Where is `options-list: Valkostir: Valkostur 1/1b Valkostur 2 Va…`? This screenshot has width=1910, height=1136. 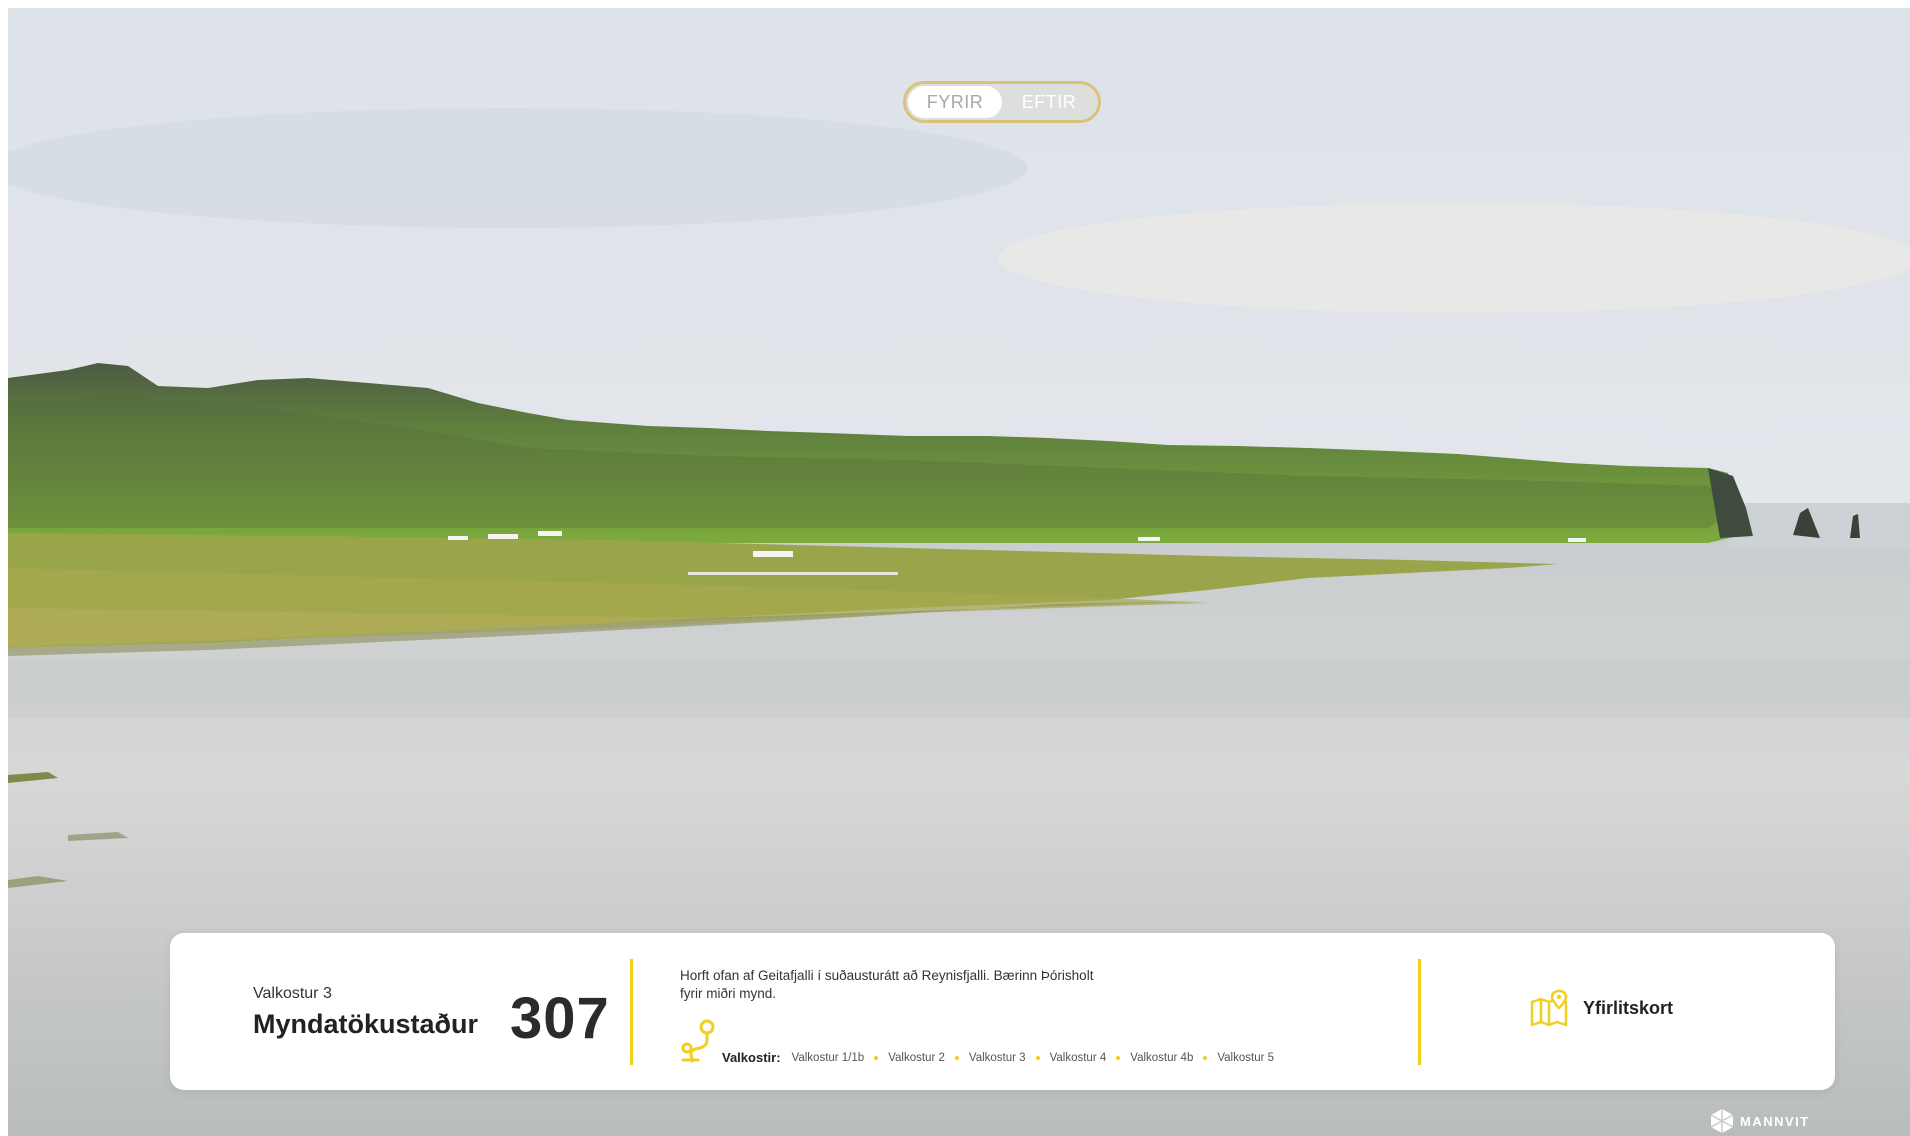 options-list: Valkostir: Valkostur 1/1b Valkostur 2 Va… is located at coordinates (998, 1057).